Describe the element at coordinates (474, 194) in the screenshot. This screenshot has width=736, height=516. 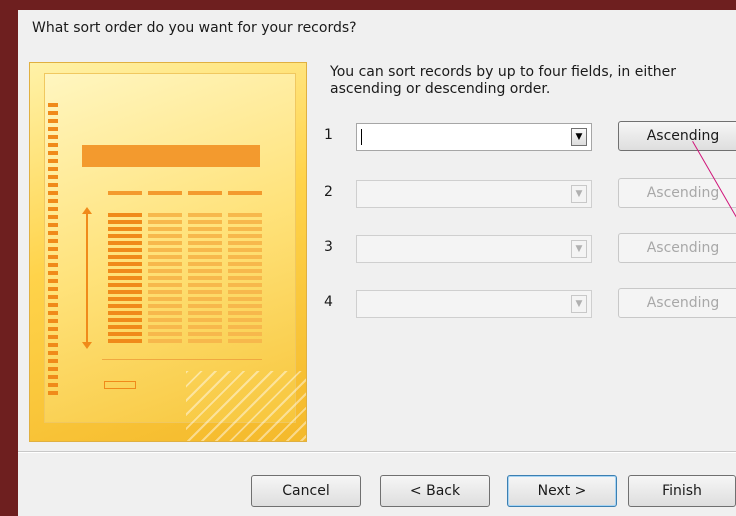
I see `sort-field-combo-2: ▼` at that location.